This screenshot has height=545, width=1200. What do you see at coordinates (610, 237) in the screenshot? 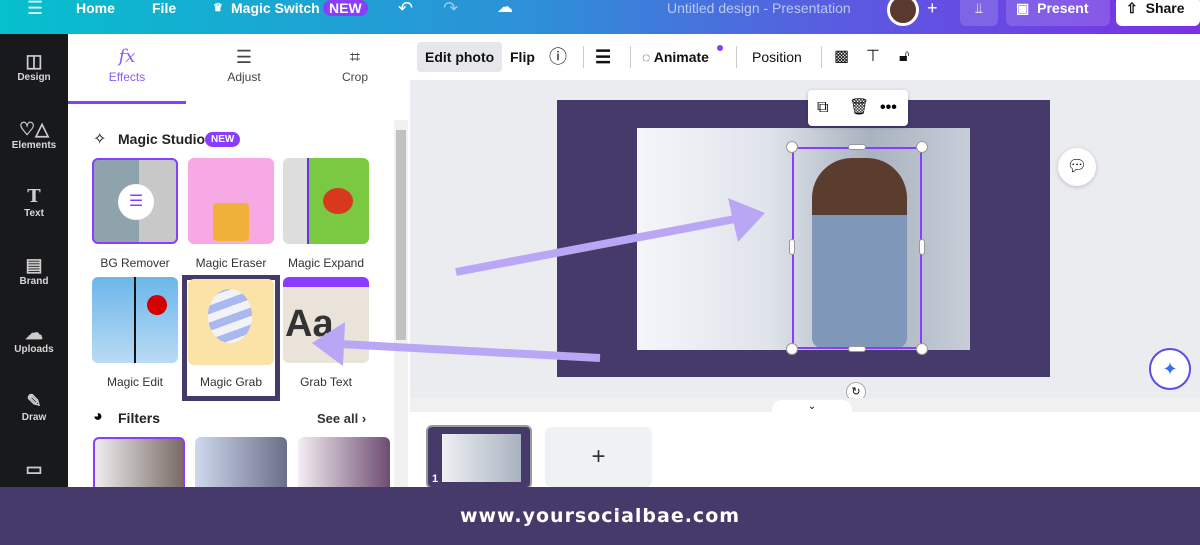
I see `arrow-to-photo` at bounding box center [610, 237].